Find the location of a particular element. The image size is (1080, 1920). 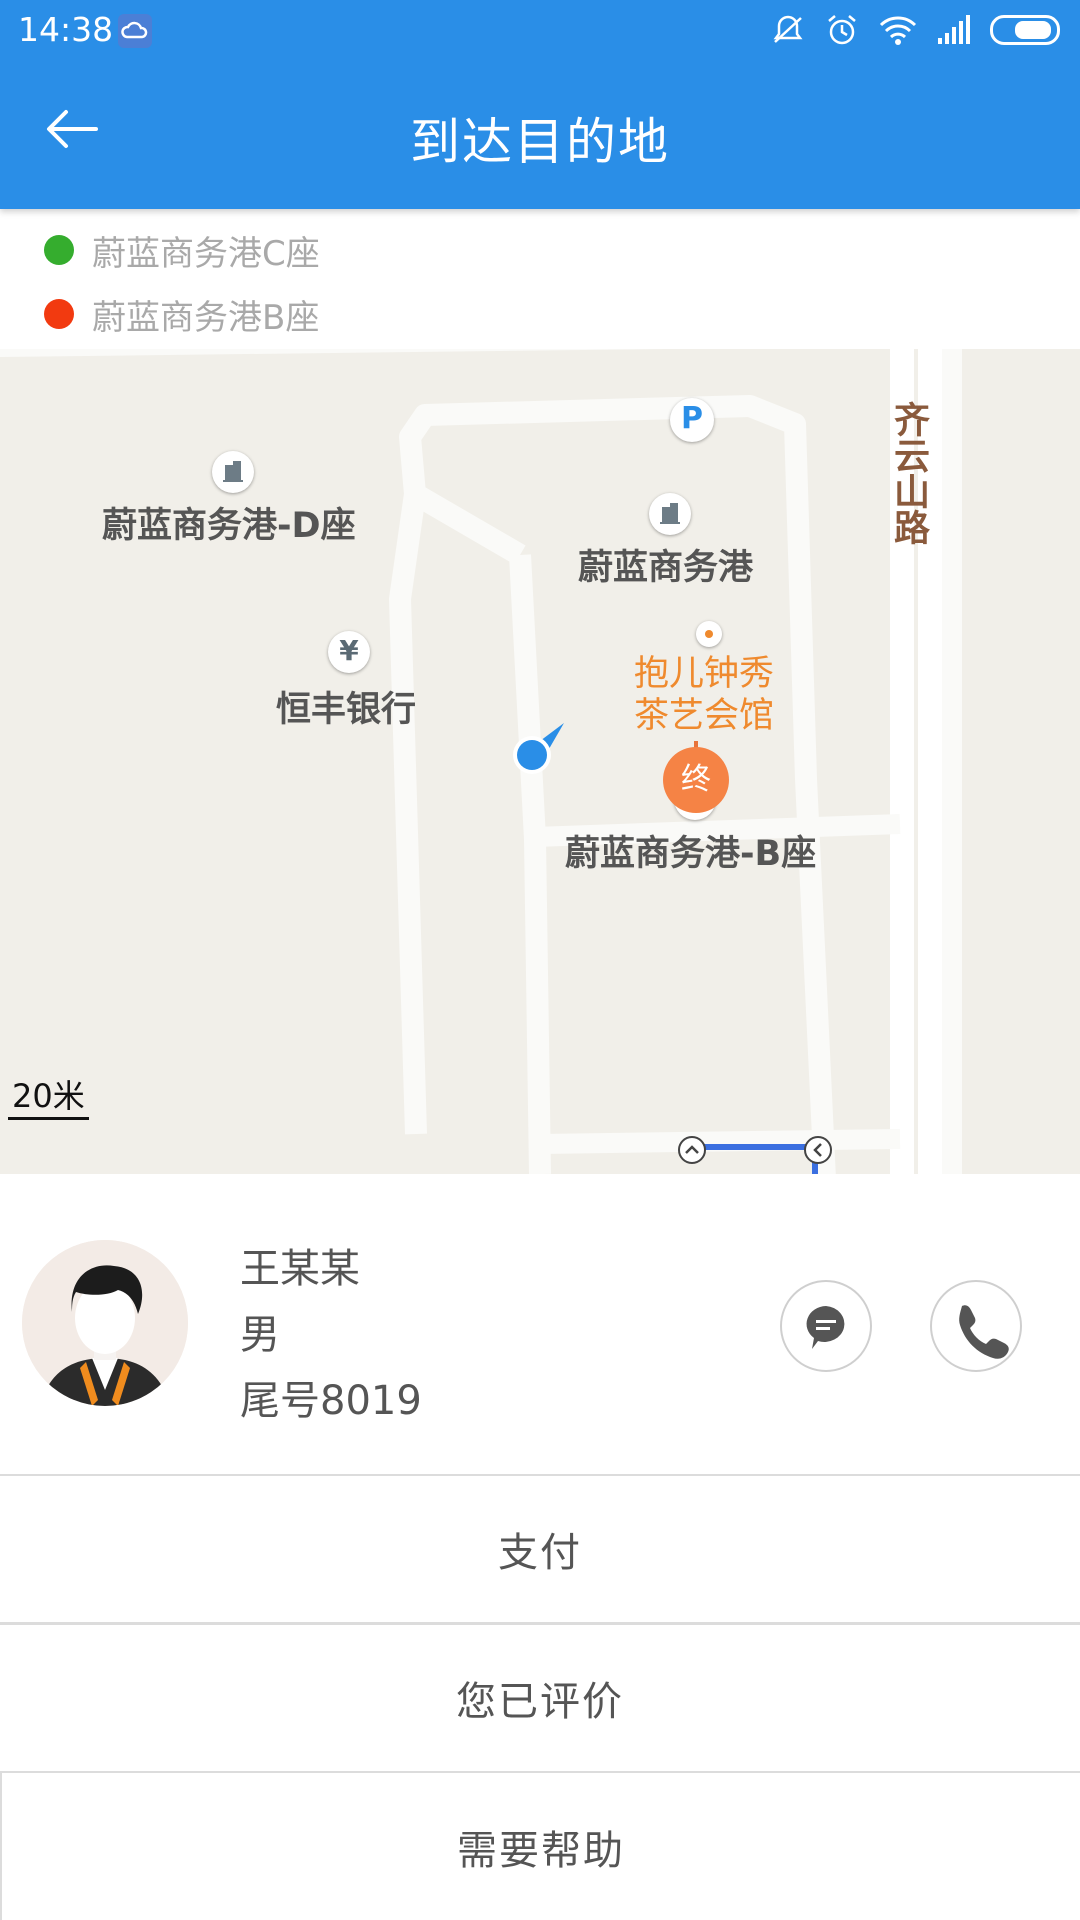

poi-dot-icon is located at coordinates (709, 634).